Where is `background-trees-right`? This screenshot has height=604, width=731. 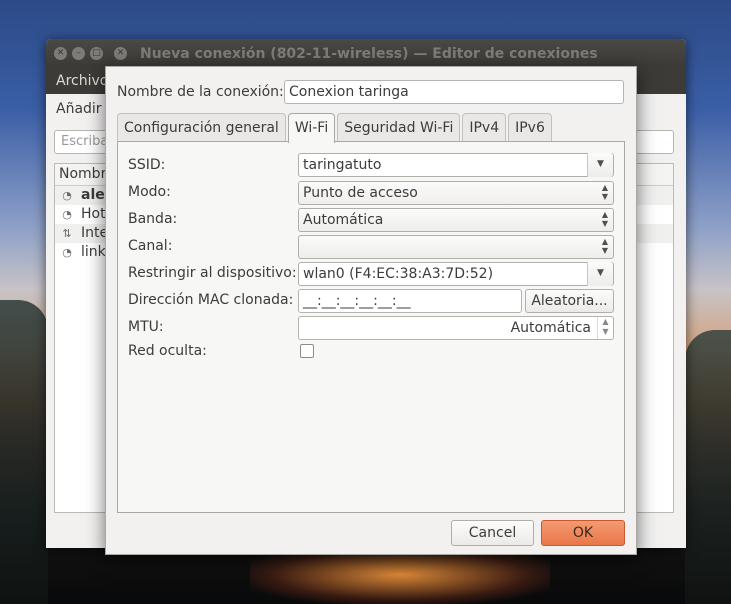
background-trees-right is located at coordinates (708, 467).